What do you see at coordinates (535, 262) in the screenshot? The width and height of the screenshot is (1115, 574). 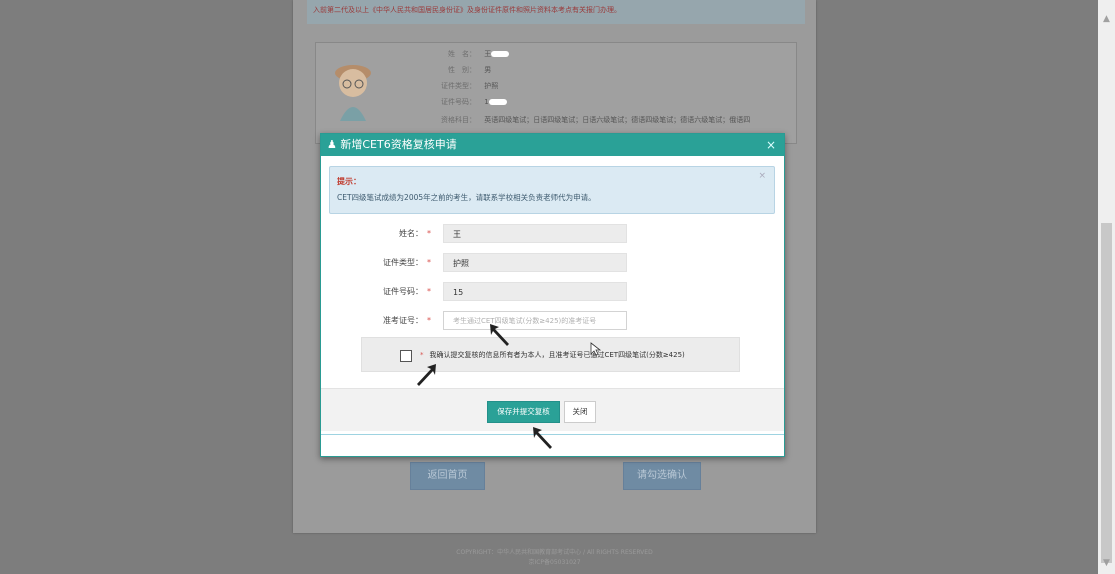 I see `id-type-field: 护照` at bounding box center [535, 262].